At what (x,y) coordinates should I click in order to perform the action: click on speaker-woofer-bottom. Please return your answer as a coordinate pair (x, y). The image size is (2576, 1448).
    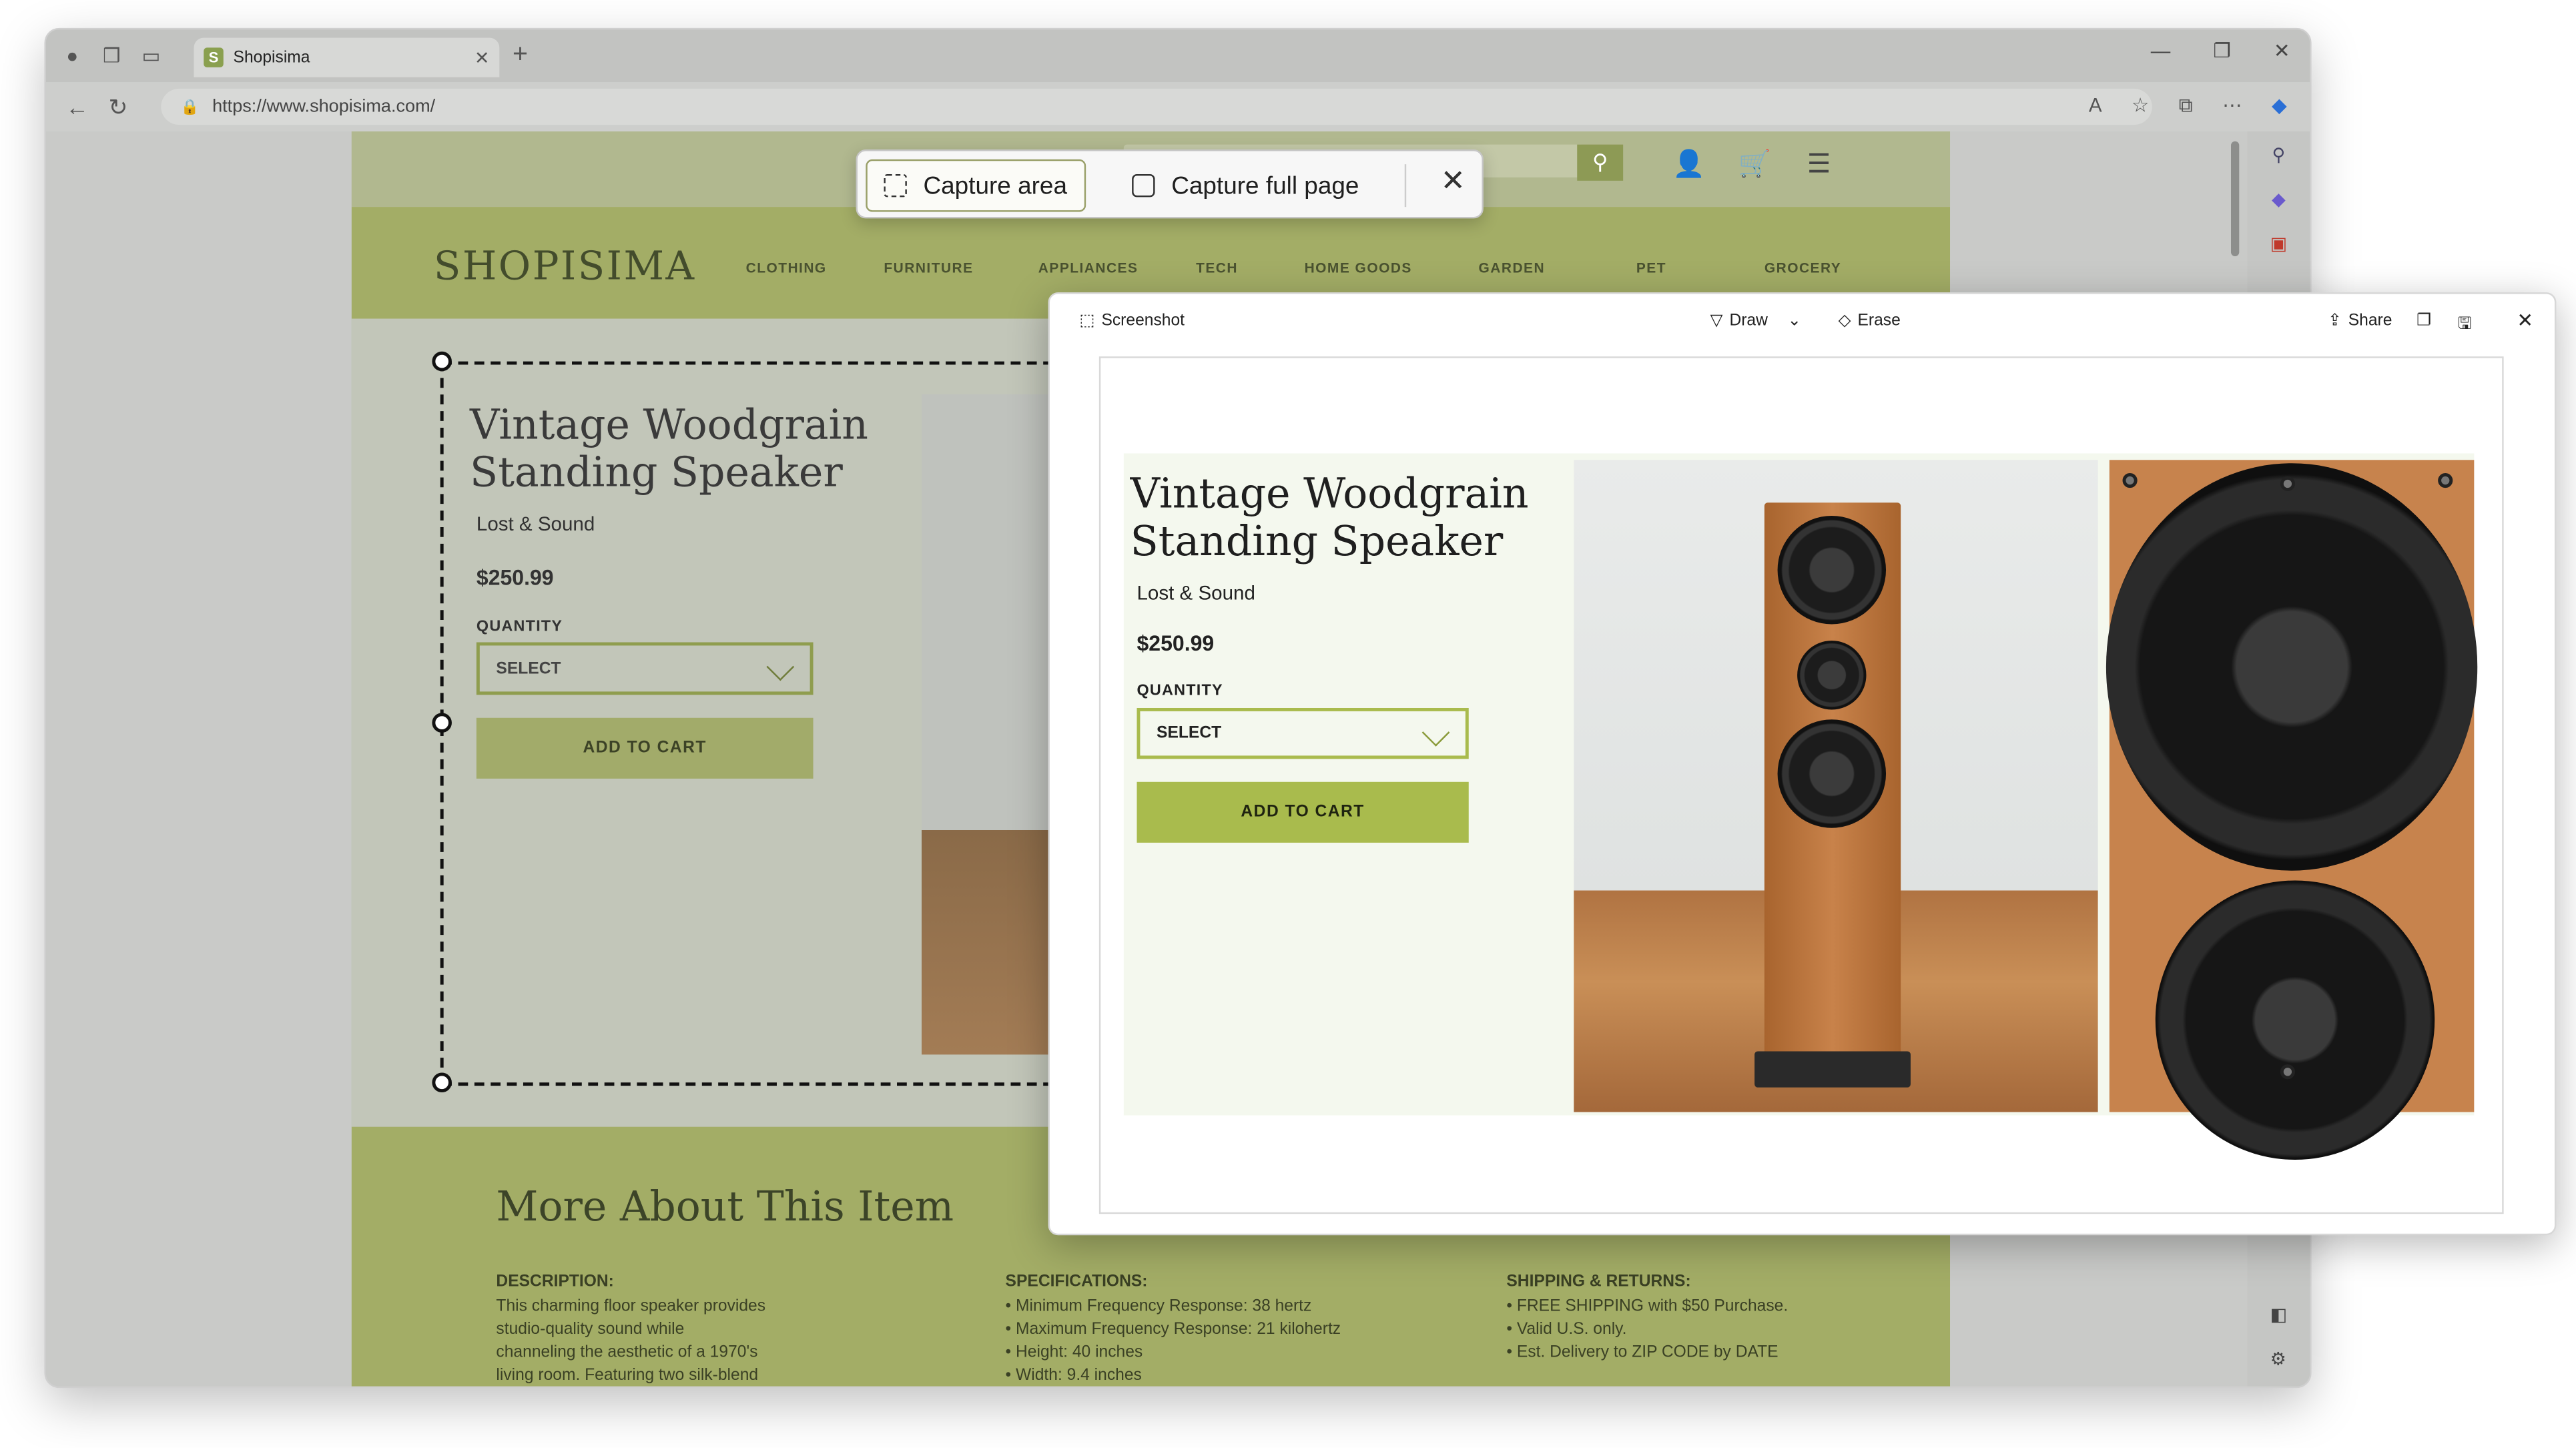
    Looking at the image, I should click on (1832, 773).